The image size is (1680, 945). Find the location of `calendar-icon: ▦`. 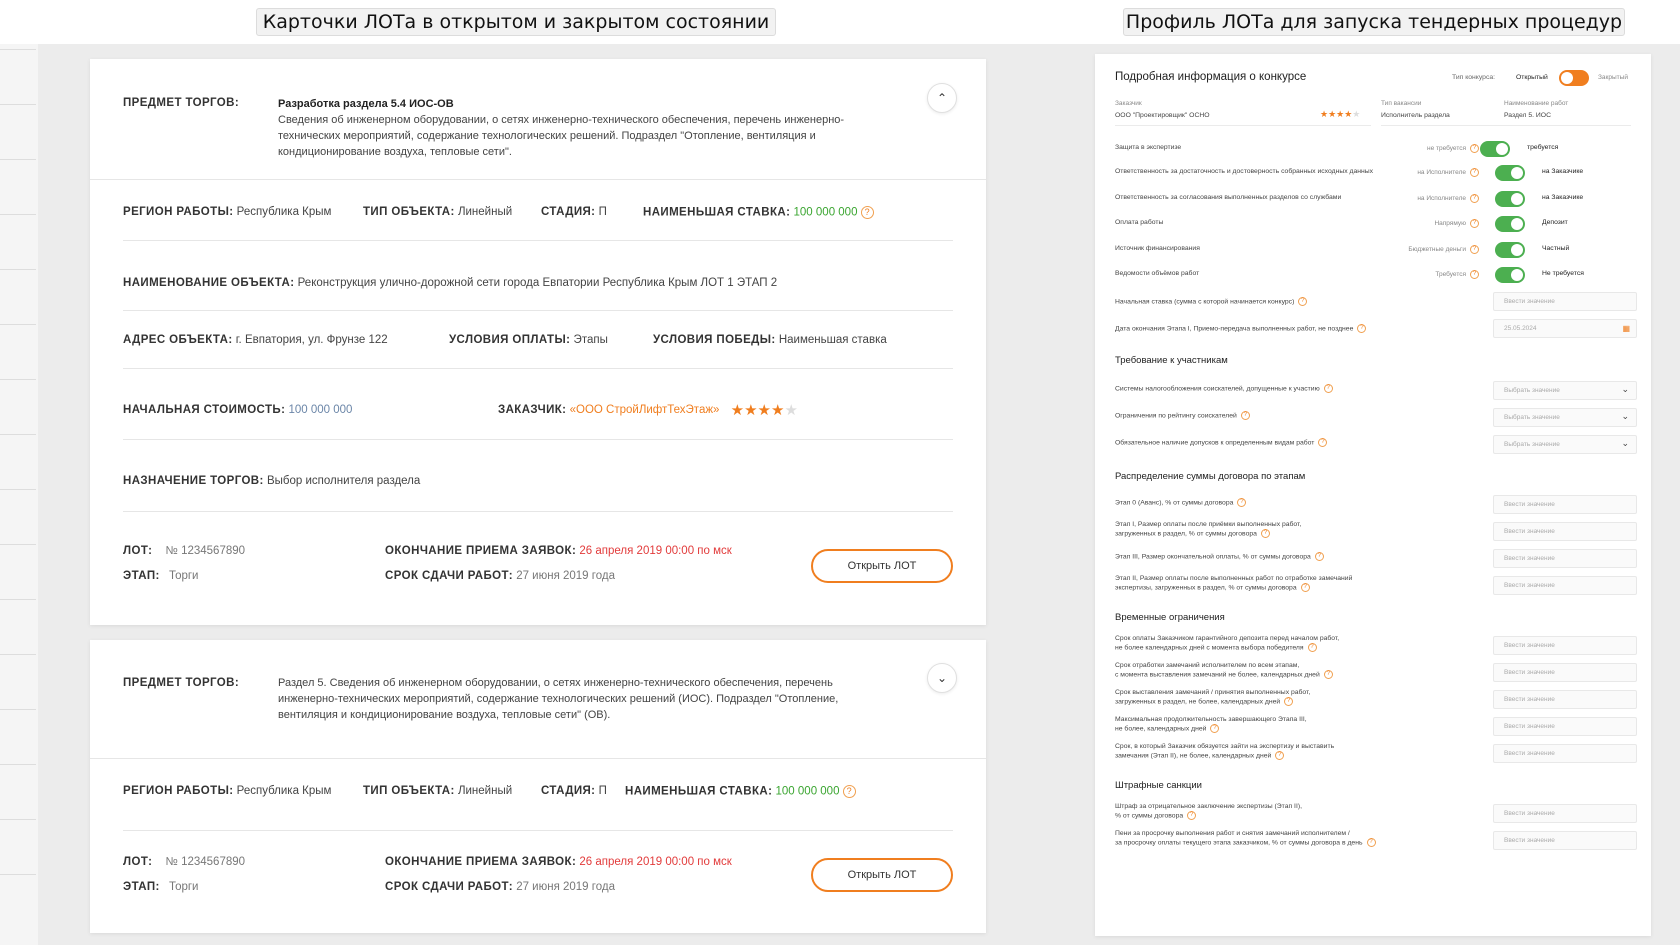

calendar-icon: ▦ is located at coordinates (1626, 328).